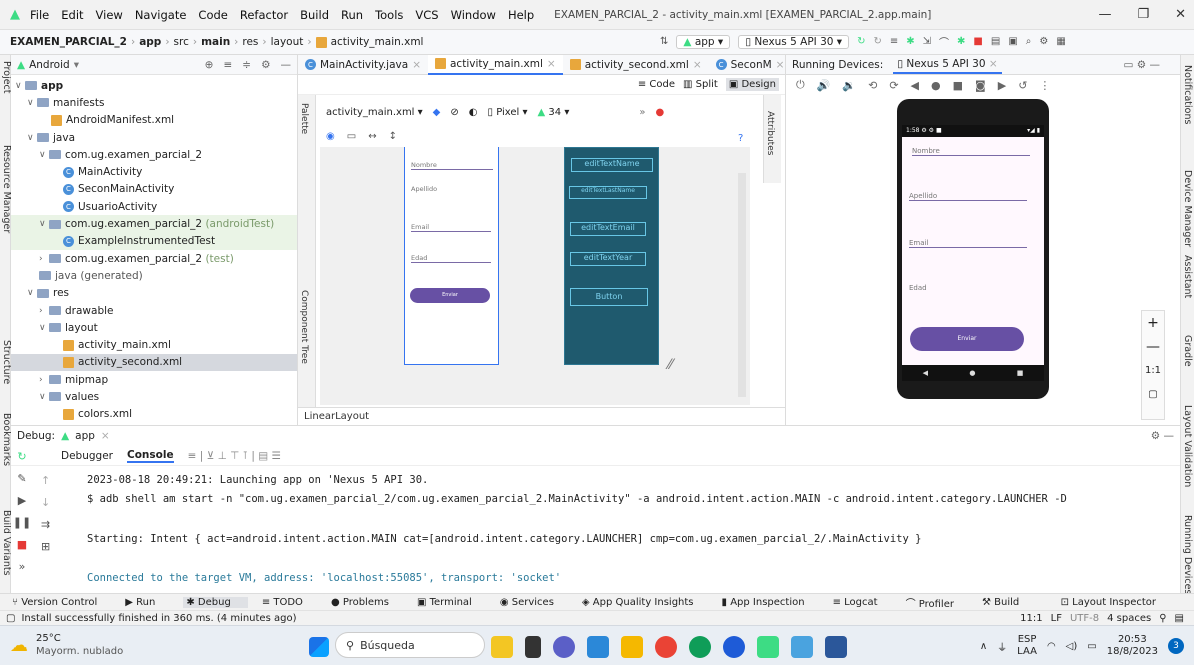  I want to click on breadcrumb-res: res, so click(250, 42).